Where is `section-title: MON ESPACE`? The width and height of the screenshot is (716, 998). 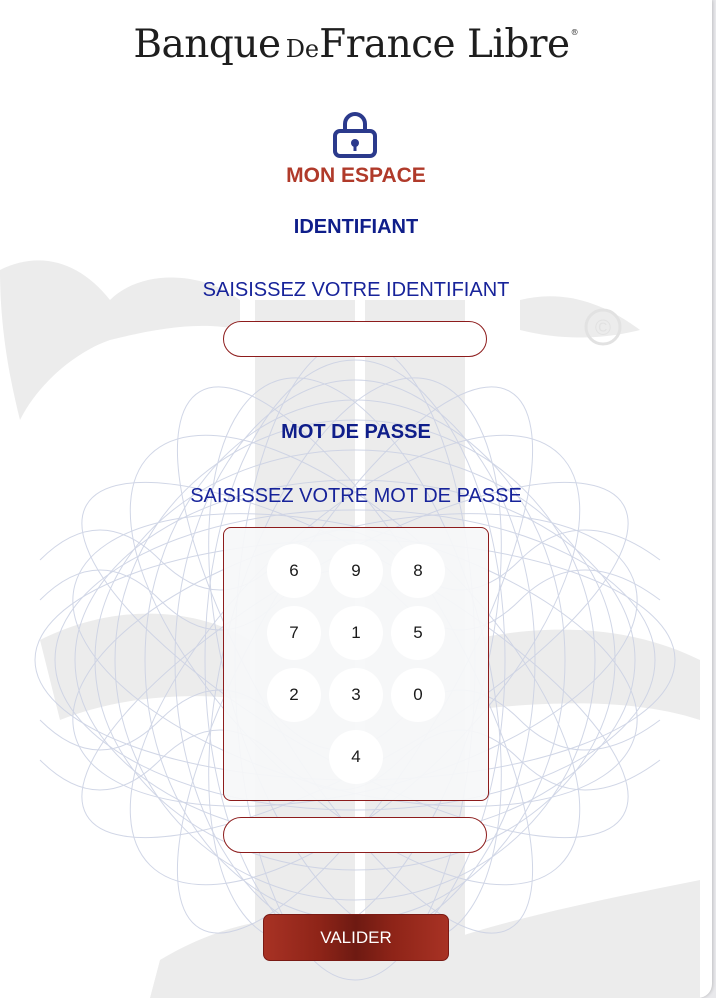 section-title: MON ESPACE is located at coordinates (356, 175).